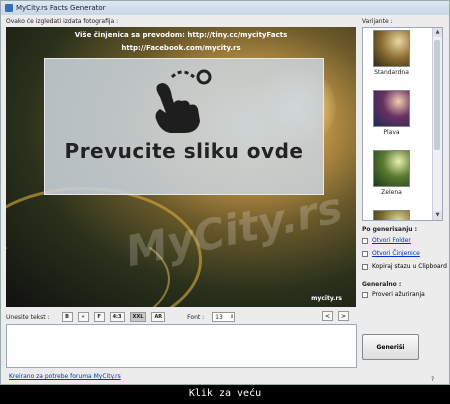 The width and height of the screenshot is (450, 404). Describe the element at coordinates (232, 317) in the screenshot. I see `spin-icon: ⇕` at that location.